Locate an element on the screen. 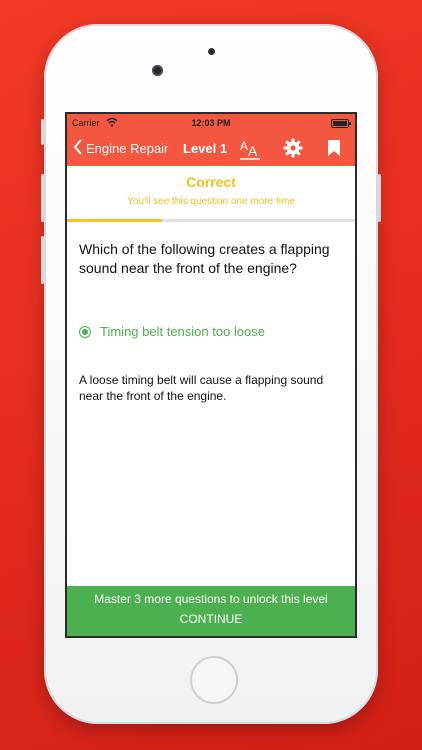  volume-down-button is located at coordinates (42, 260).